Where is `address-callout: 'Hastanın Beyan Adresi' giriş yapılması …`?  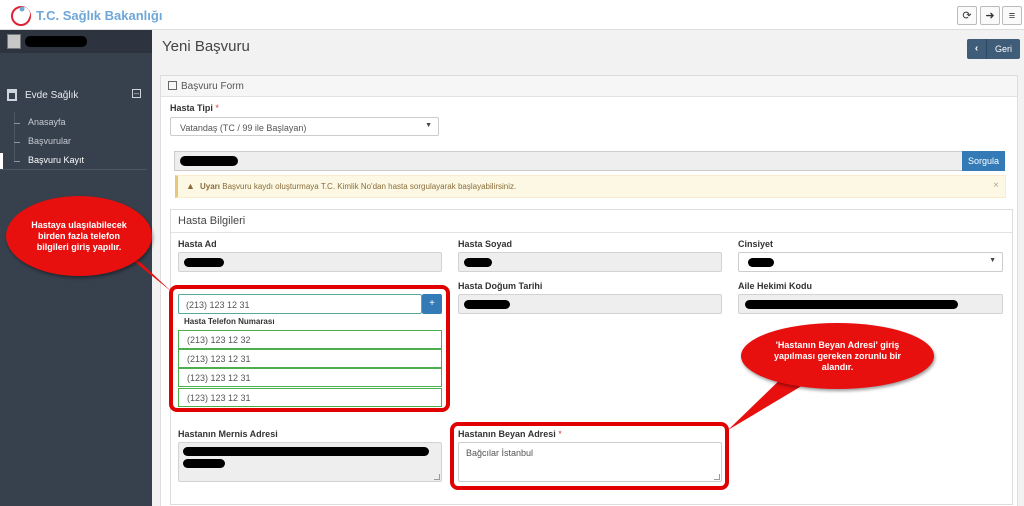 address-callout: 'Hastanın Beyan Adresi' giriş yapılması … is located at coordinates (837, 356).